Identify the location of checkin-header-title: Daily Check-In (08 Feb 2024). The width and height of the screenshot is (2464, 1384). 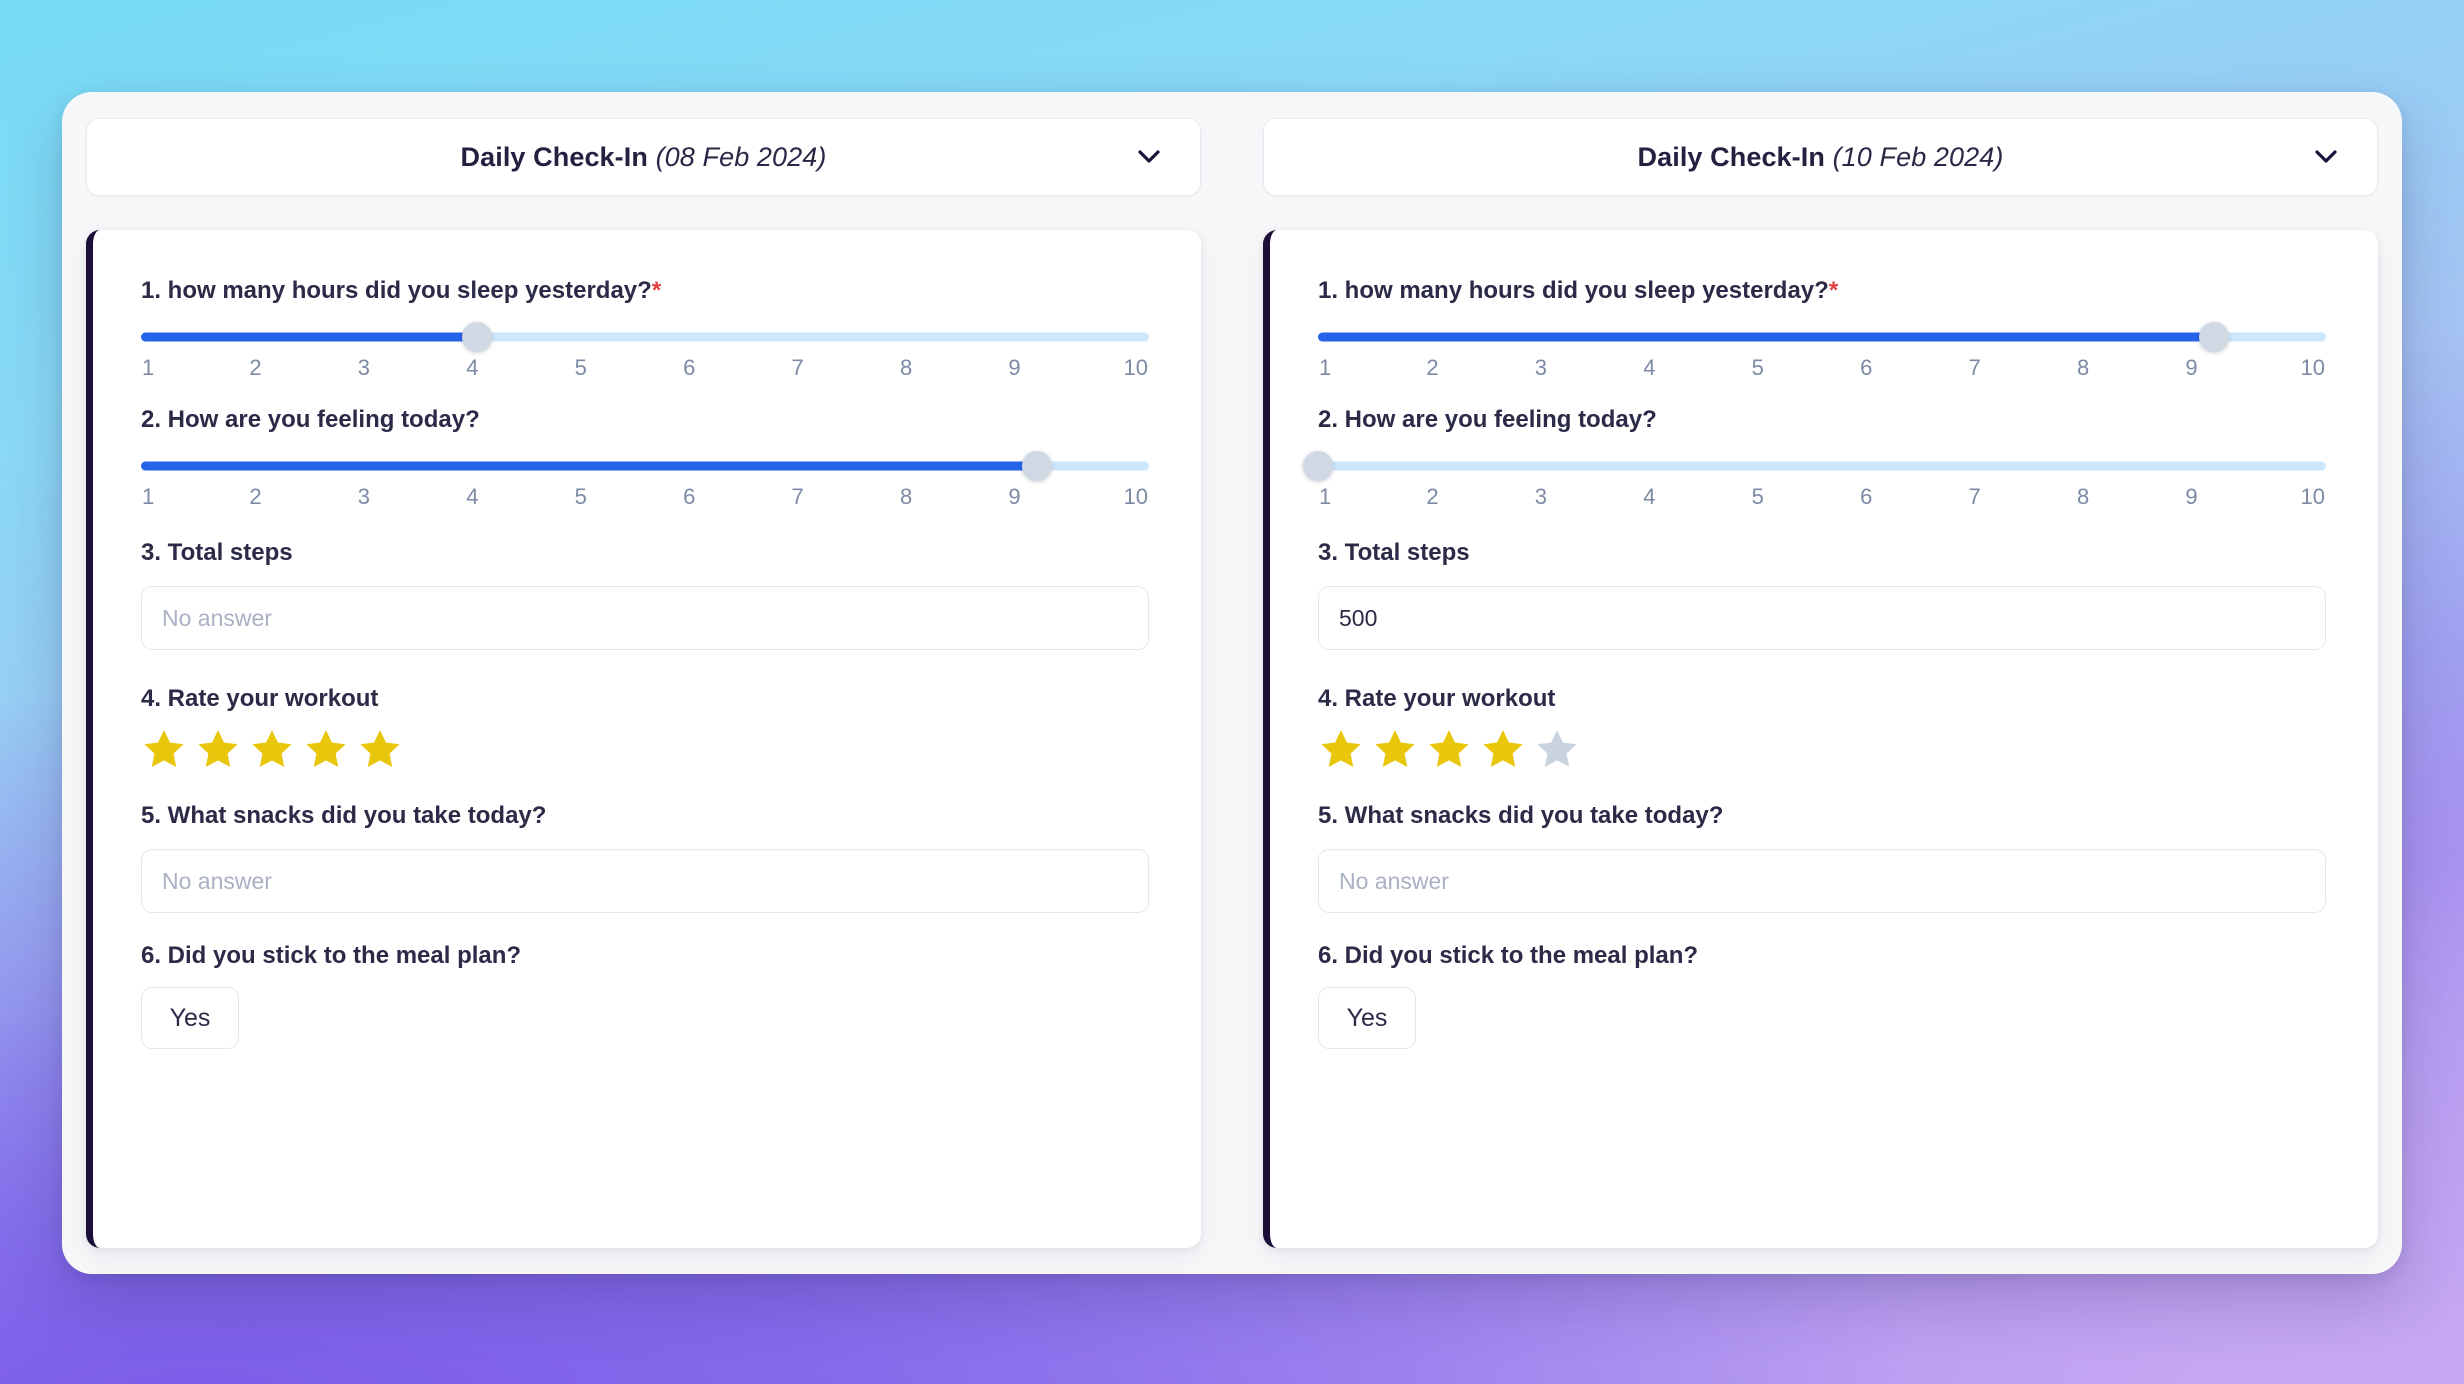
(644, 157).